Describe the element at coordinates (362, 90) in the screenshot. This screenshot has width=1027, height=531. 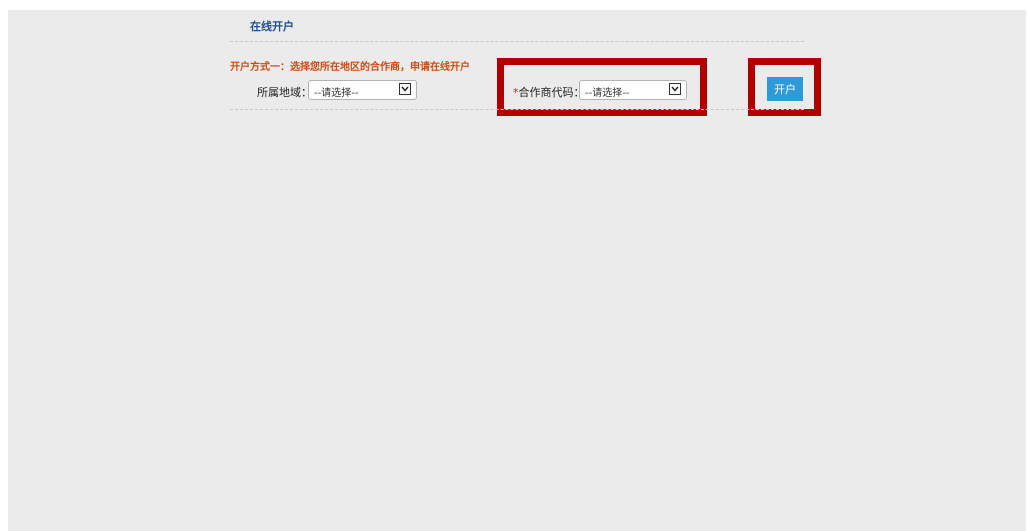
I see `region-select: --请选择--` at that location.